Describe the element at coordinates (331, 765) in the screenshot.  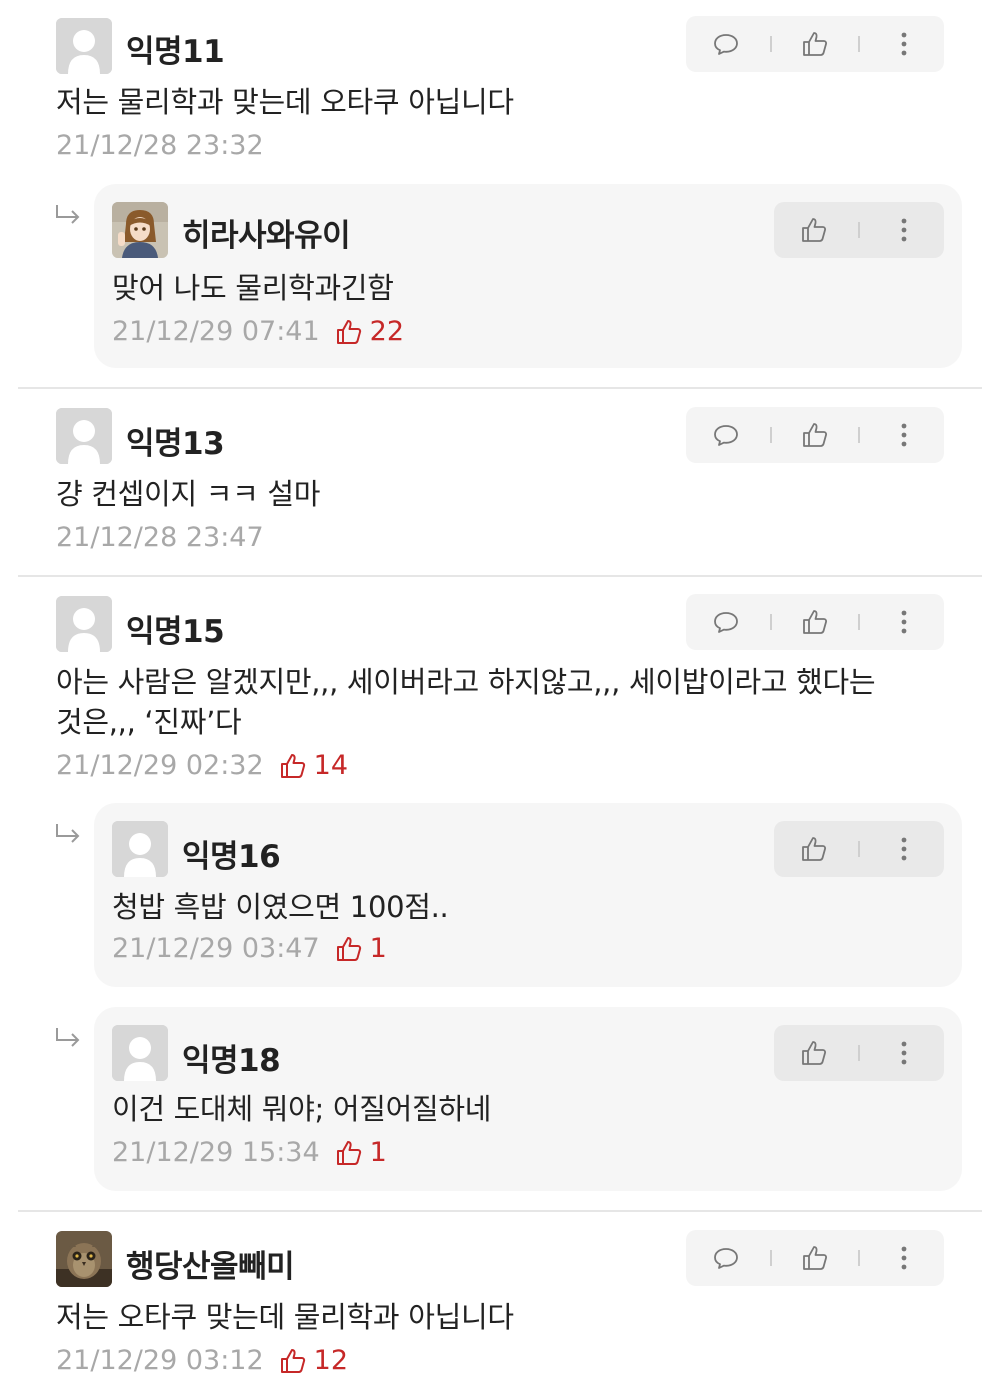
I see `like-count-value: 14` at that location.